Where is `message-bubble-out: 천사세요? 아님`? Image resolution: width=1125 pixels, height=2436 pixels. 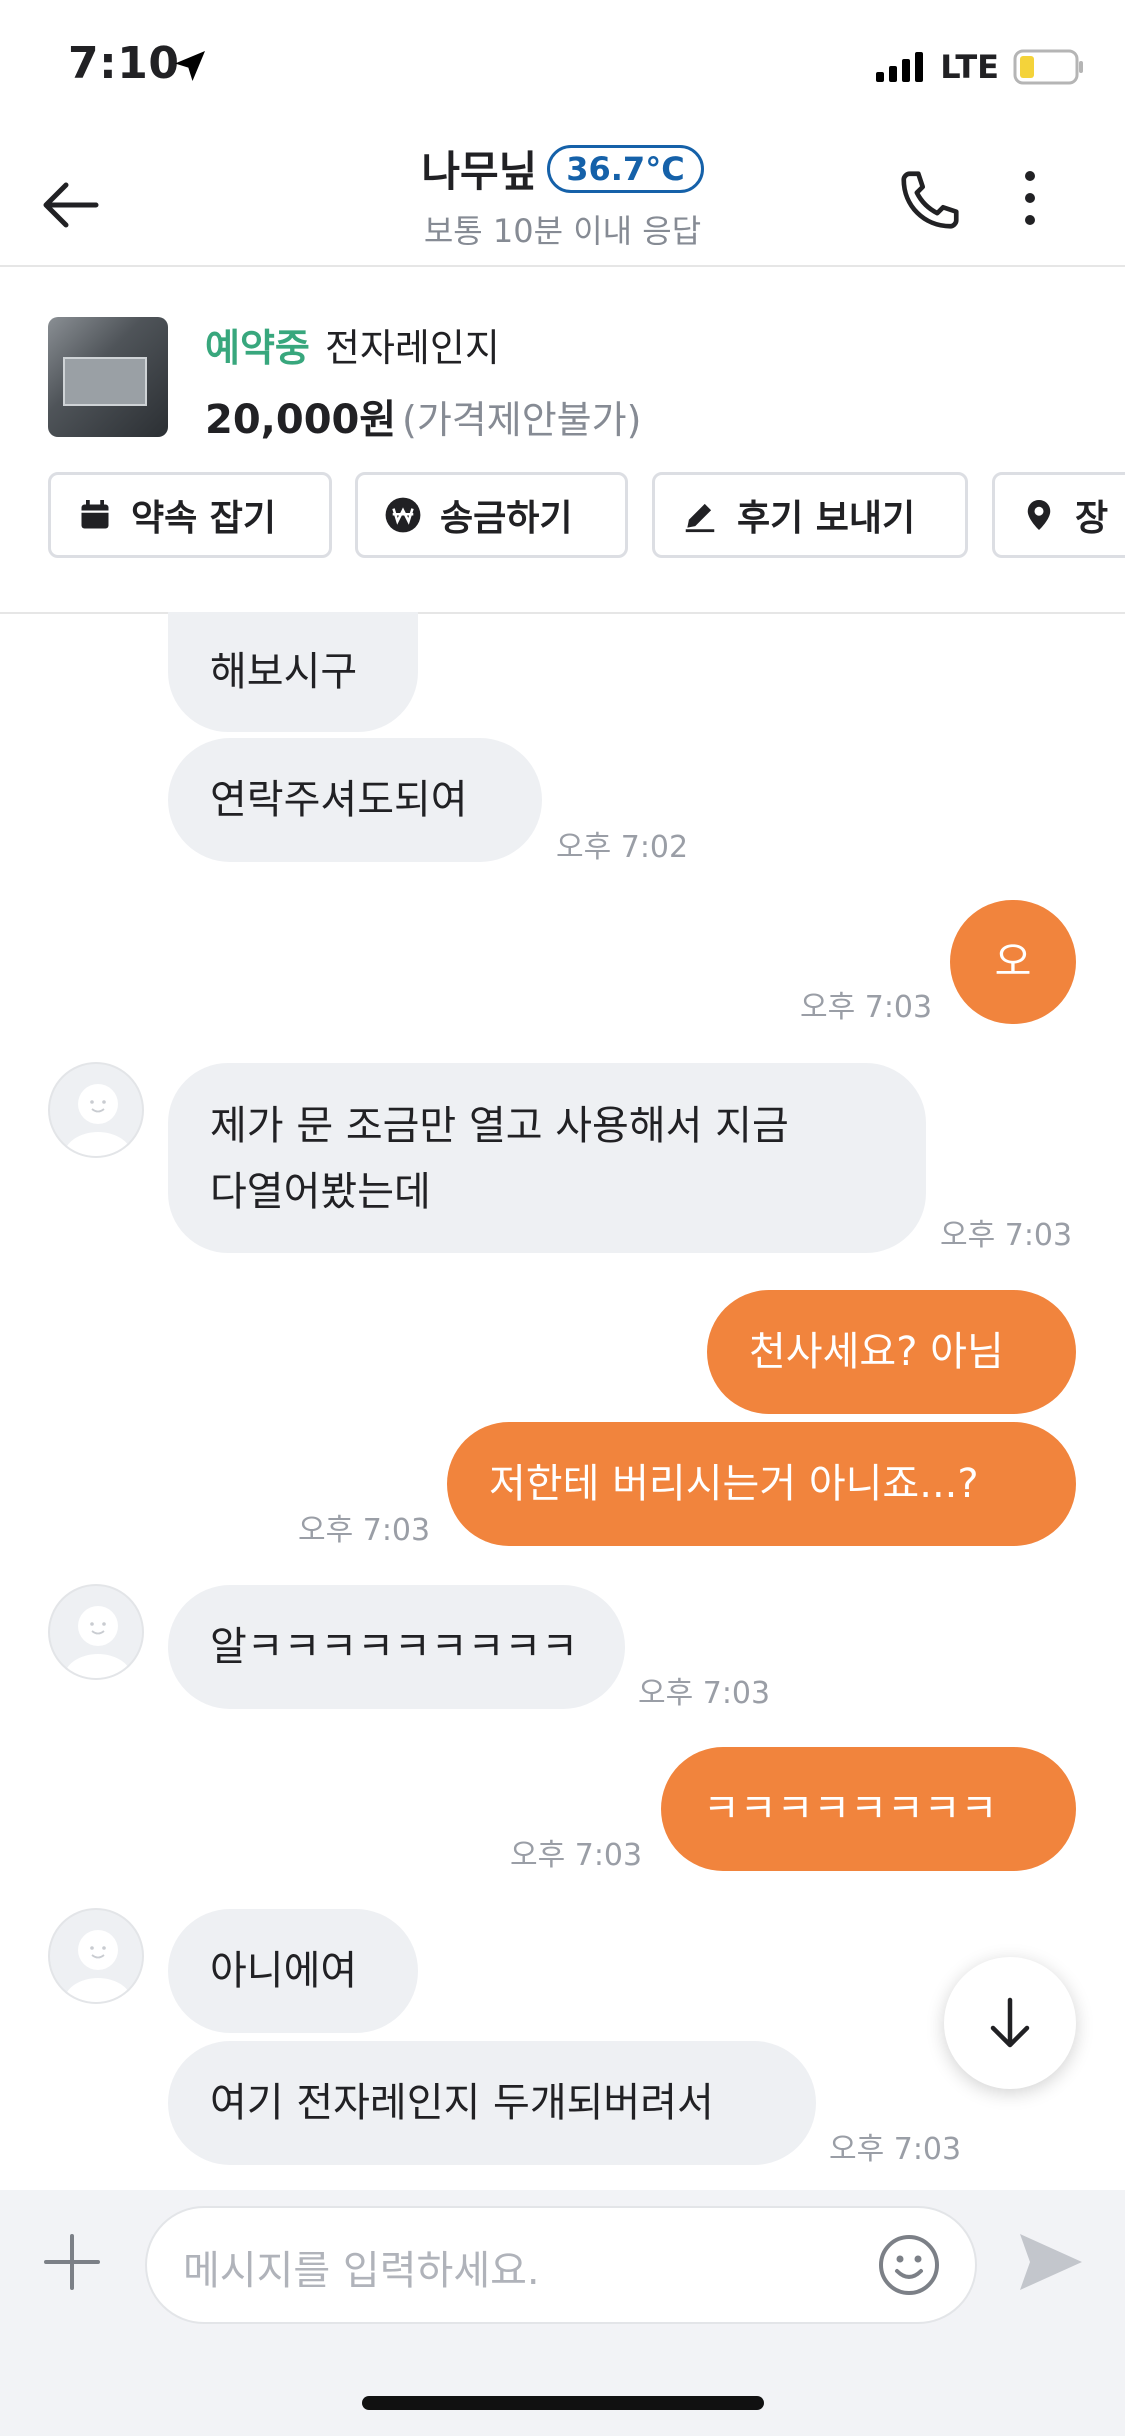
message-bubble-out: 천사세요? 아님 is located at coordinates (891, 1352).